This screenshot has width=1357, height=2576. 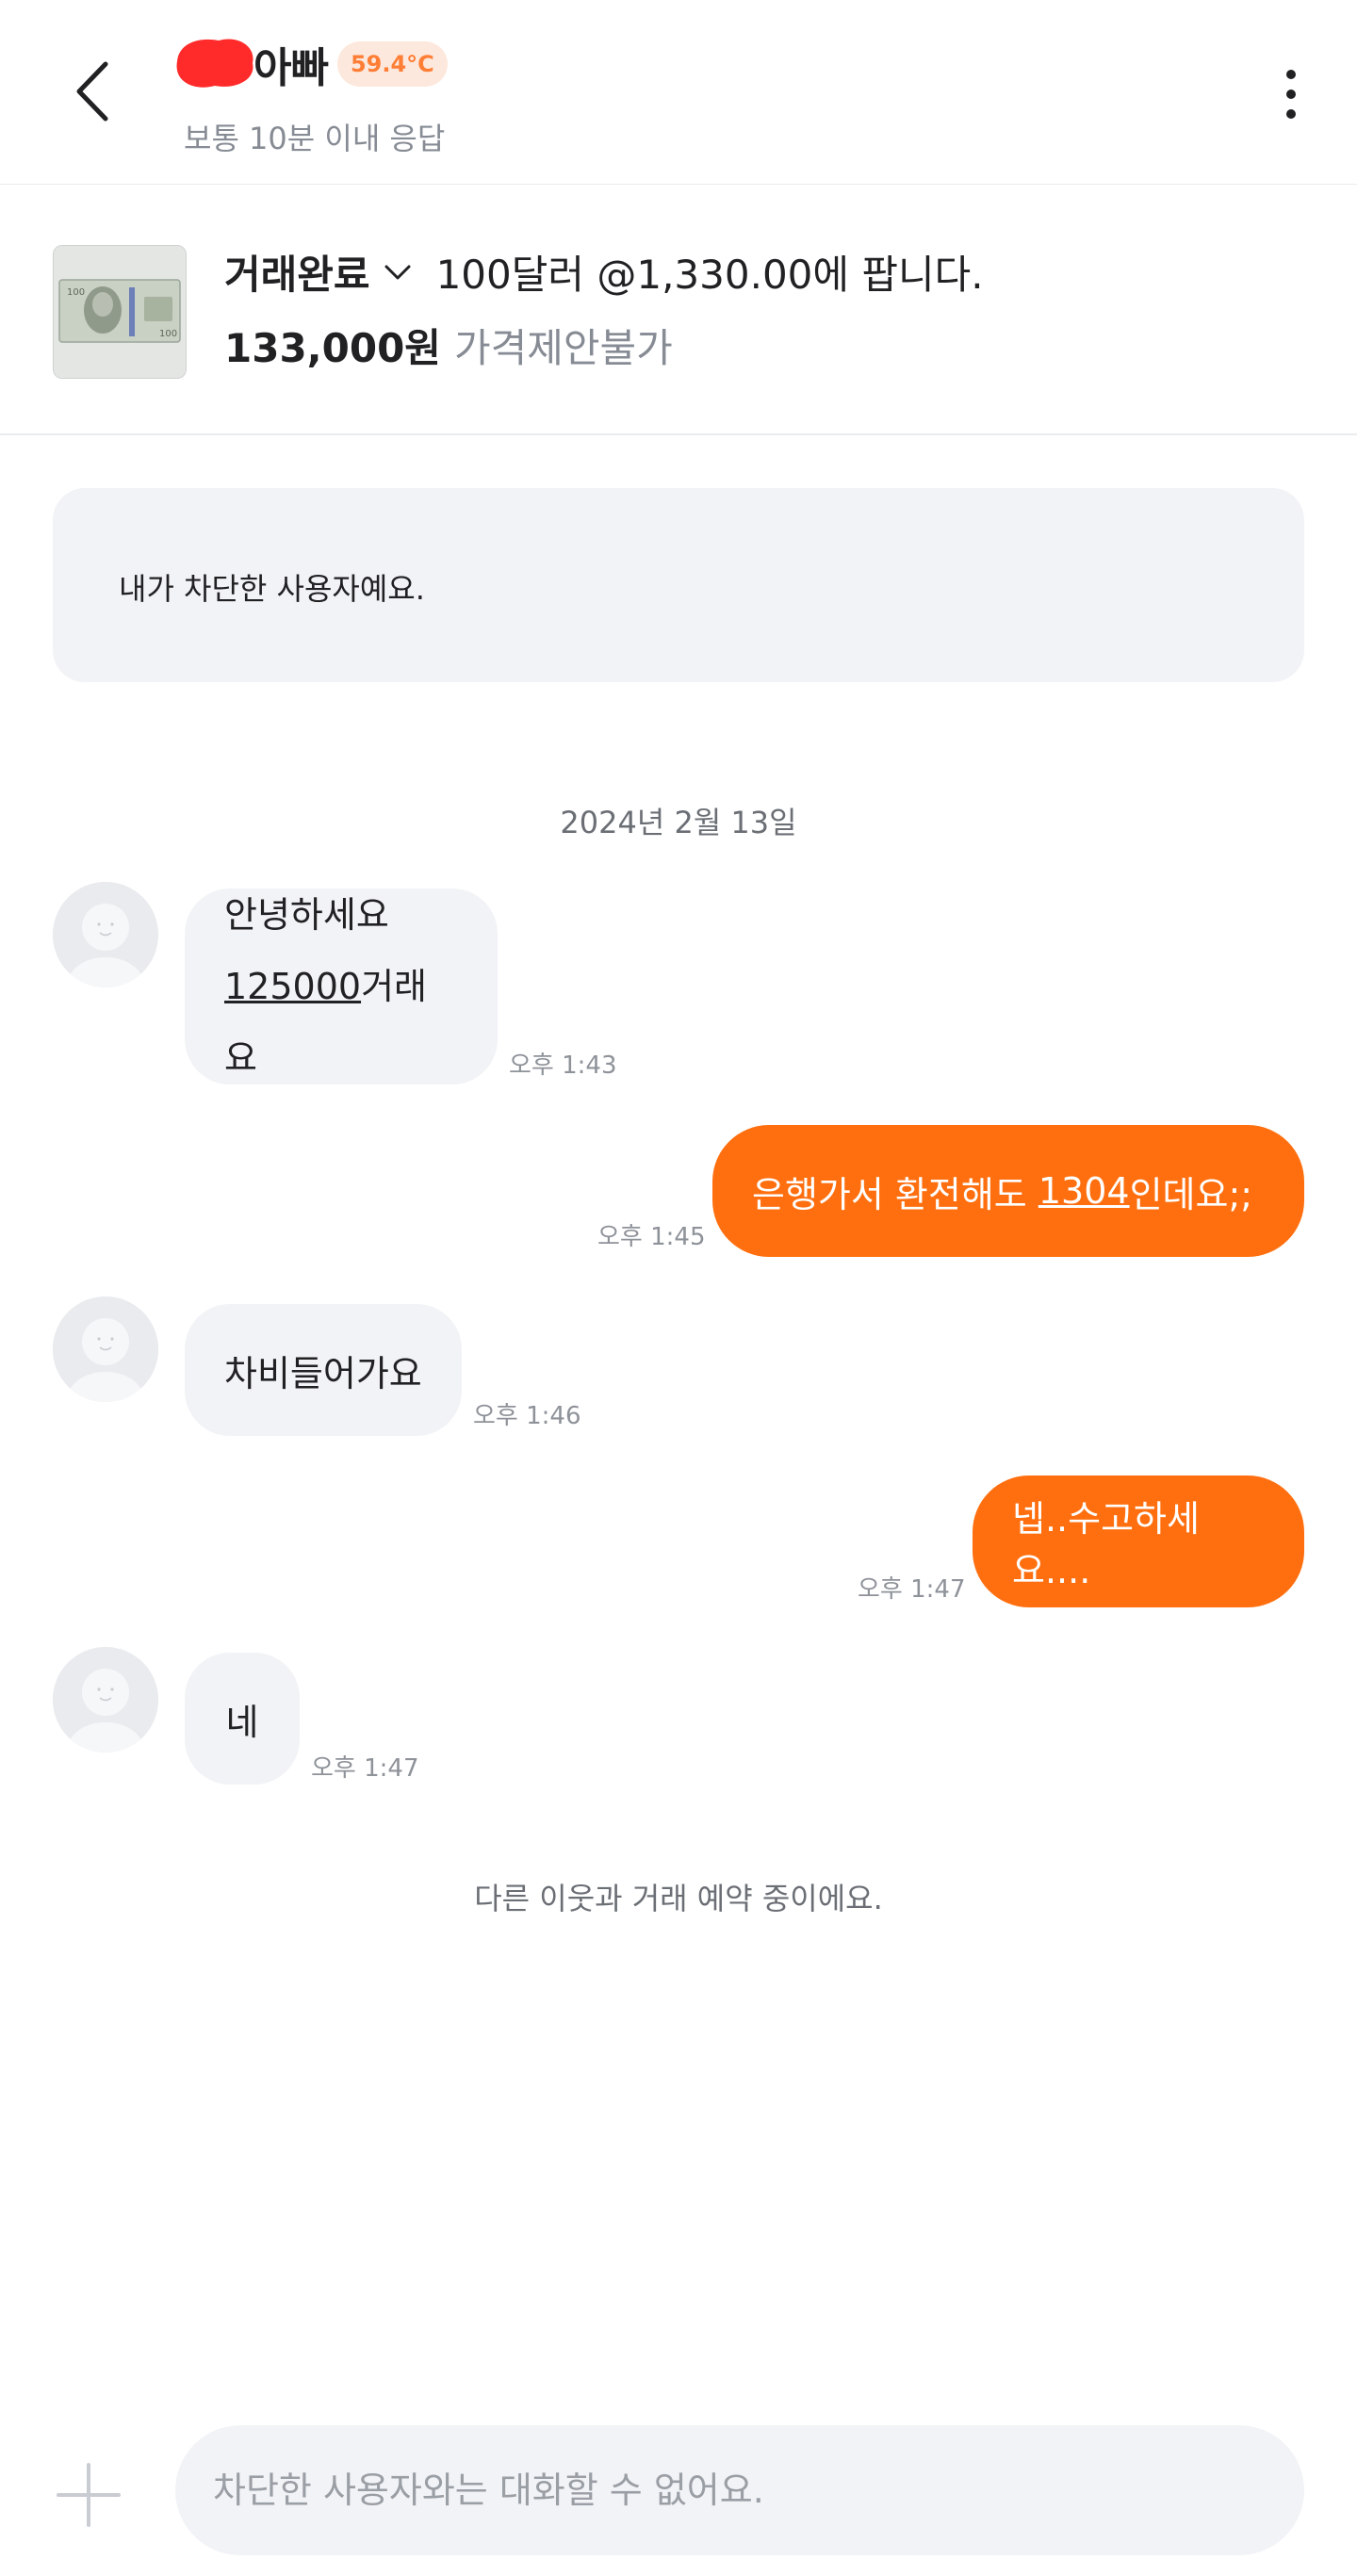 I want to click on back-button, so click(x=94, y=91).